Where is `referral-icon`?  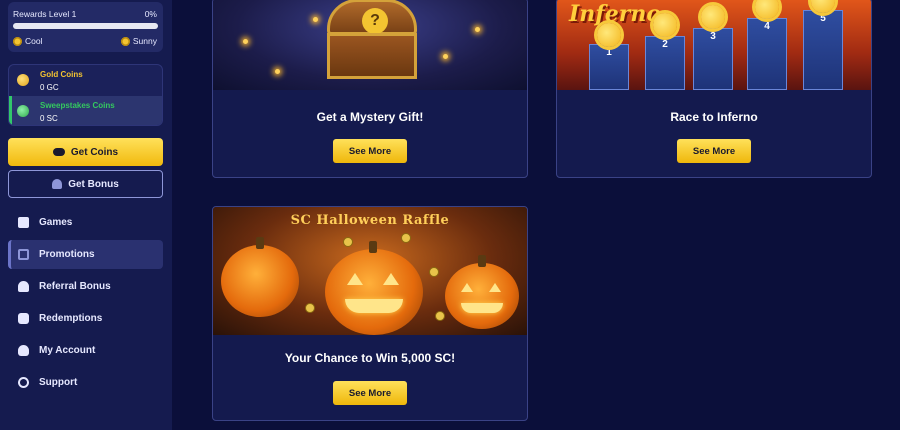 referral-icon is located at coordinates (23, 286).